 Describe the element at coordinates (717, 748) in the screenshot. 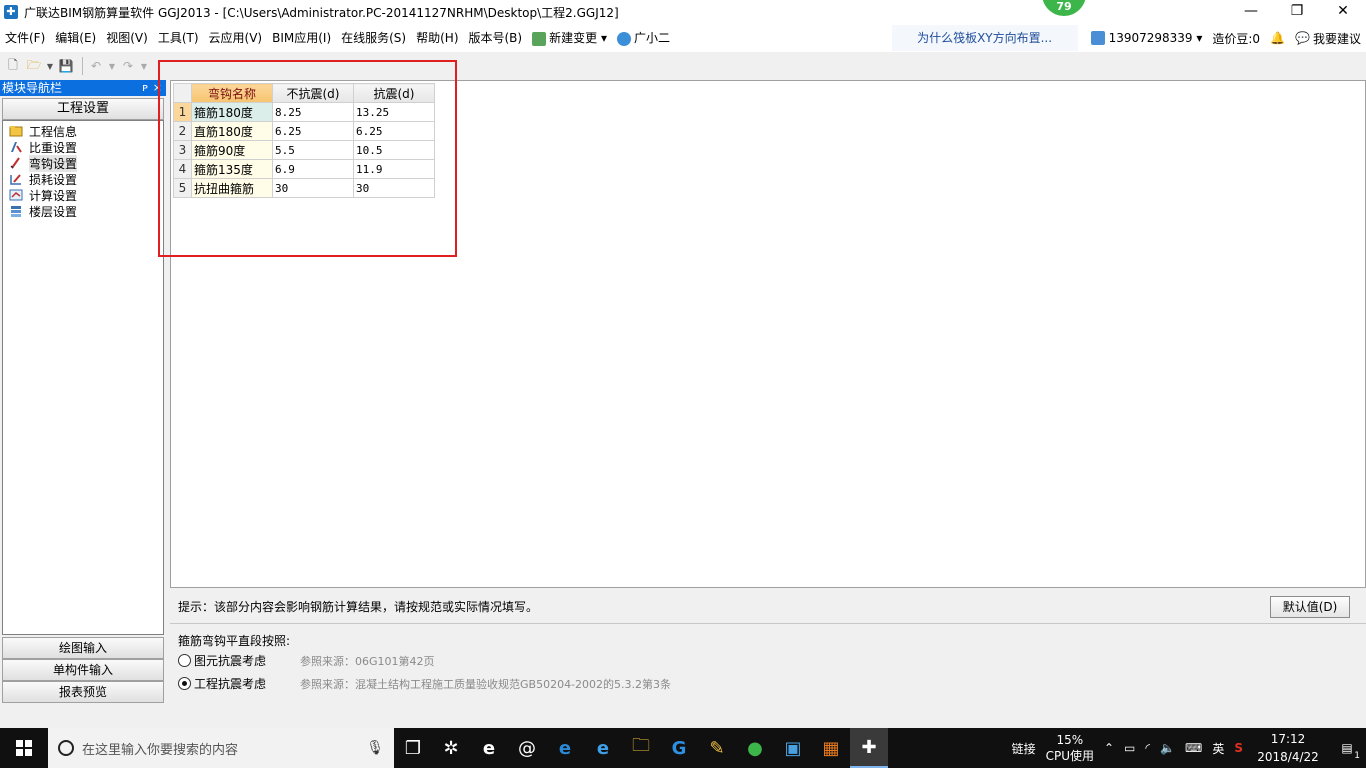

I see `notes-app-icon: ✎` at that location.